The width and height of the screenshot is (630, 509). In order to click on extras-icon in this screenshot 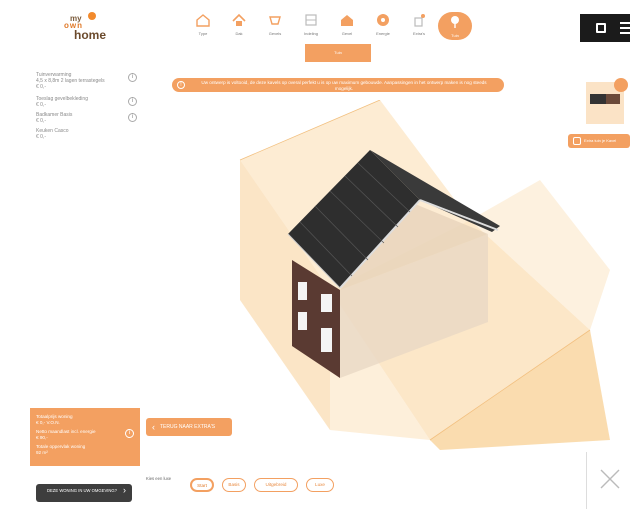, I will do `click(419, 20)`.